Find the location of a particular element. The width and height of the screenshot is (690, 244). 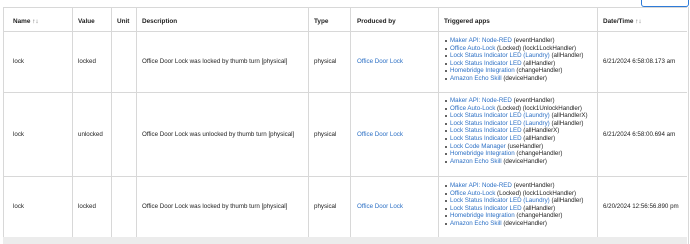

column-header-name-label: Name is located at coordinates (22, 21).